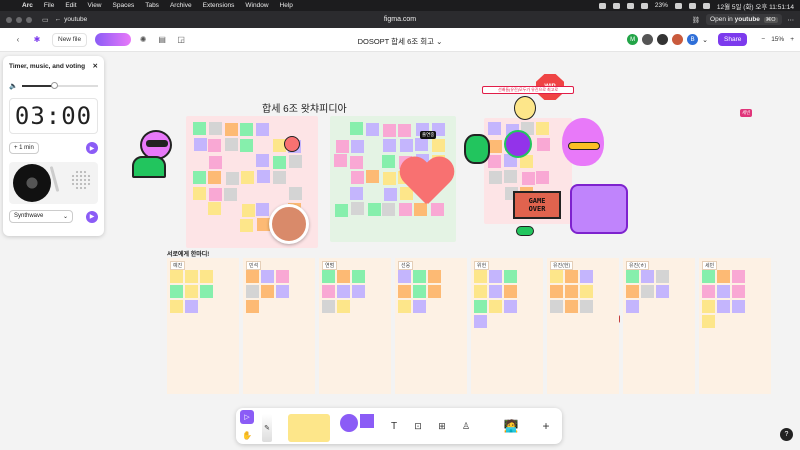  I want to click on retro-column: 세빈, so click(735, 326).